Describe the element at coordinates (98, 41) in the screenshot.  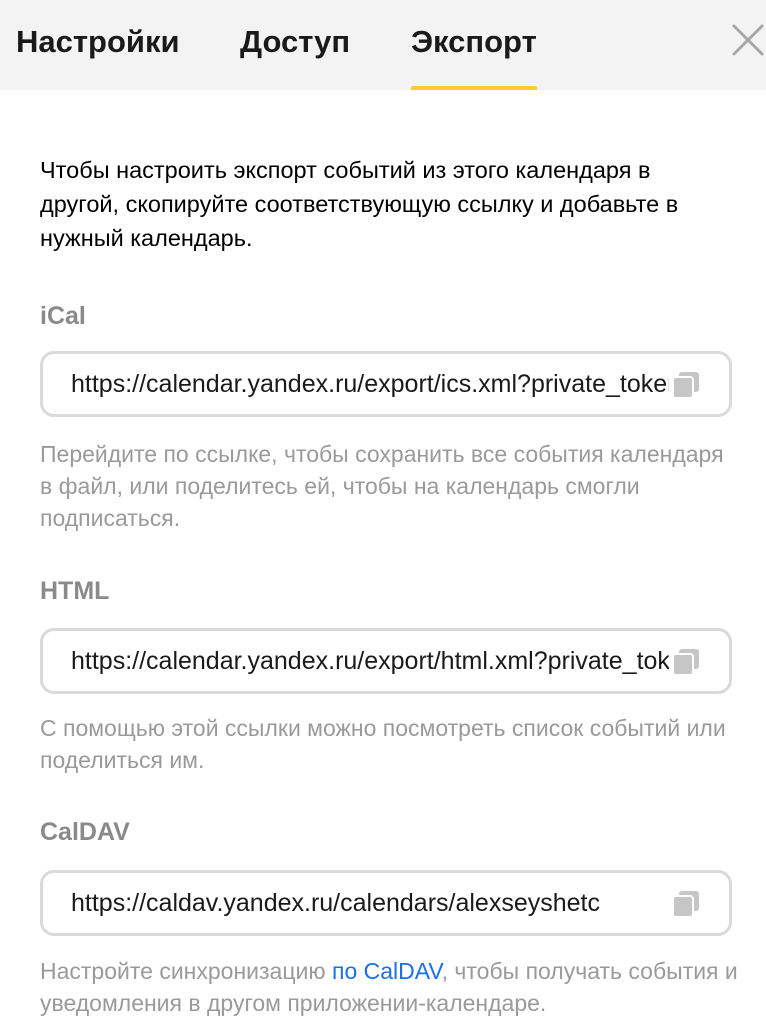
I see `tab-settings-label: Настройки` at that location.